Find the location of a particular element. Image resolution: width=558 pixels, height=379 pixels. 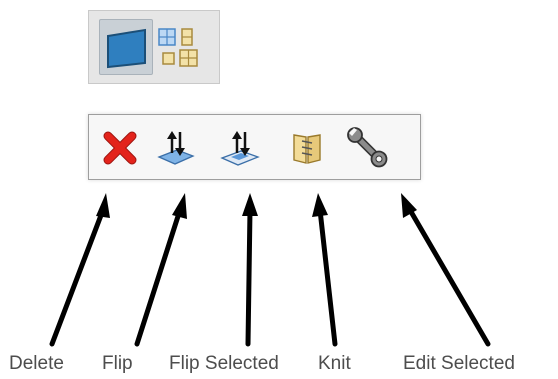

label-edit-selected: Edit Selected is located at coordinates (459, 363).